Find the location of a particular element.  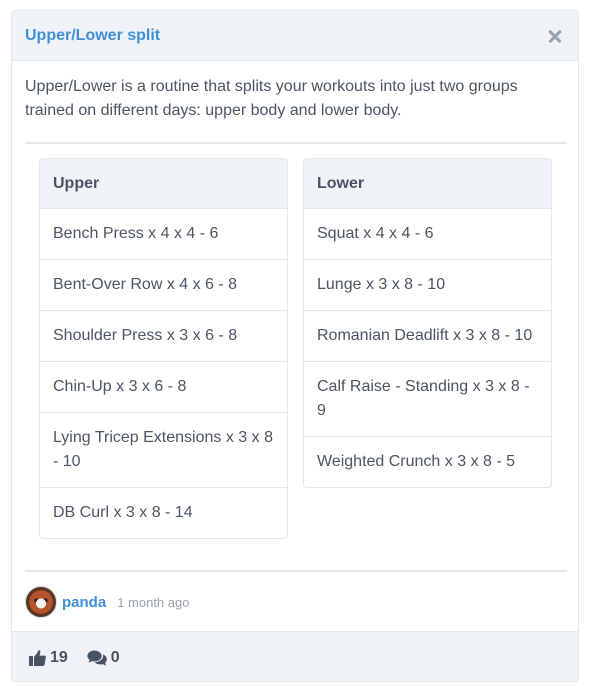

exercise-item: Calf Raise - Standing x 3 x 8 - 9 is located at coordinates (427, 399).